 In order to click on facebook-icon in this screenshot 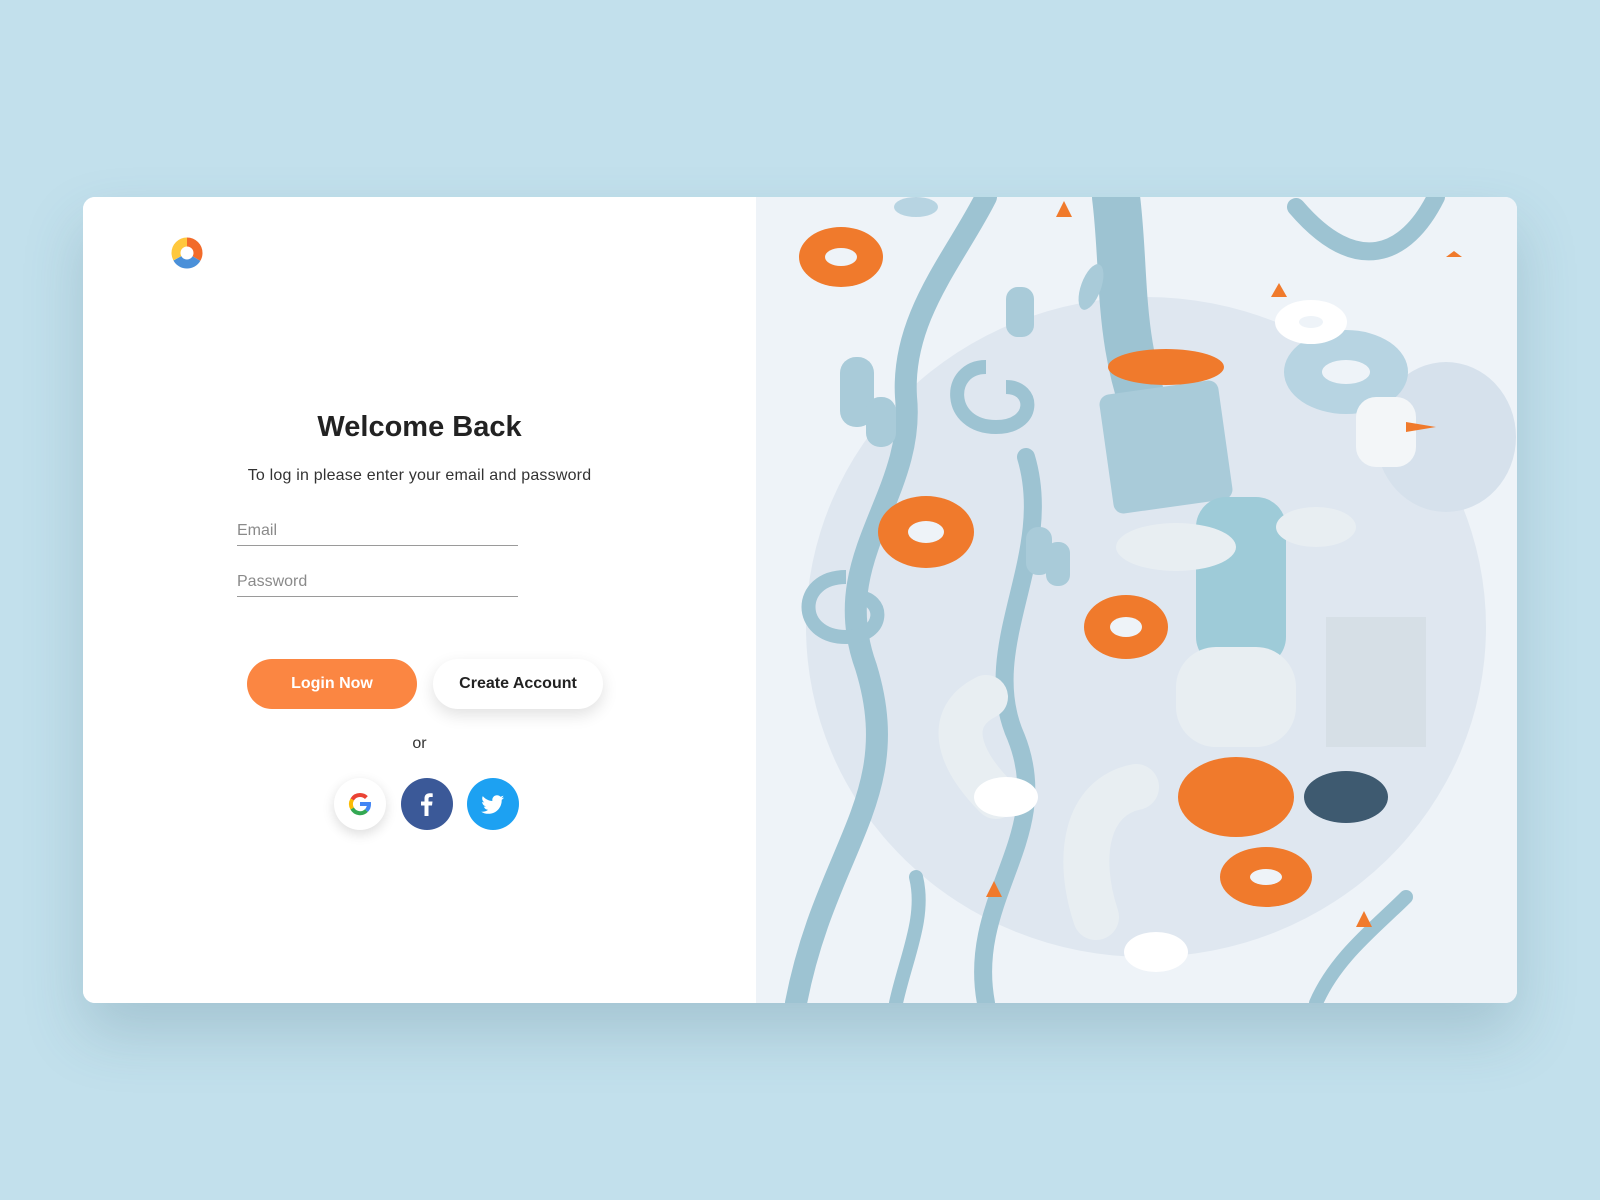, I will do `click(427, 804)`.